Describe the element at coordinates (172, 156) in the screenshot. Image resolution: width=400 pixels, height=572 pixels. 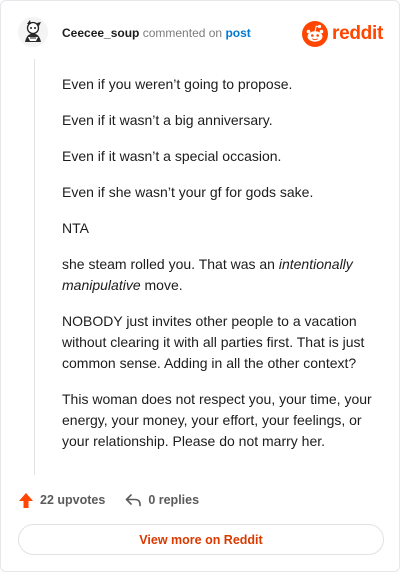
I see `comment-paragraph: Even if it wasn’t a special occasion.` at that location.